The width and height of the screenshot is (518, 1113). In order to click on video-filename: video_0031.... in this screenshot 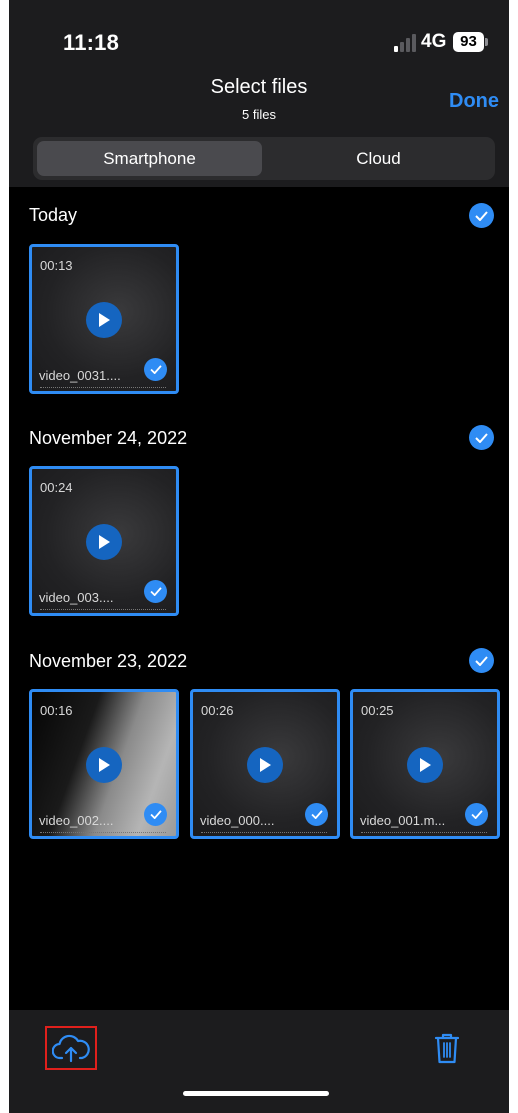, I will do `click(80, 375)`.